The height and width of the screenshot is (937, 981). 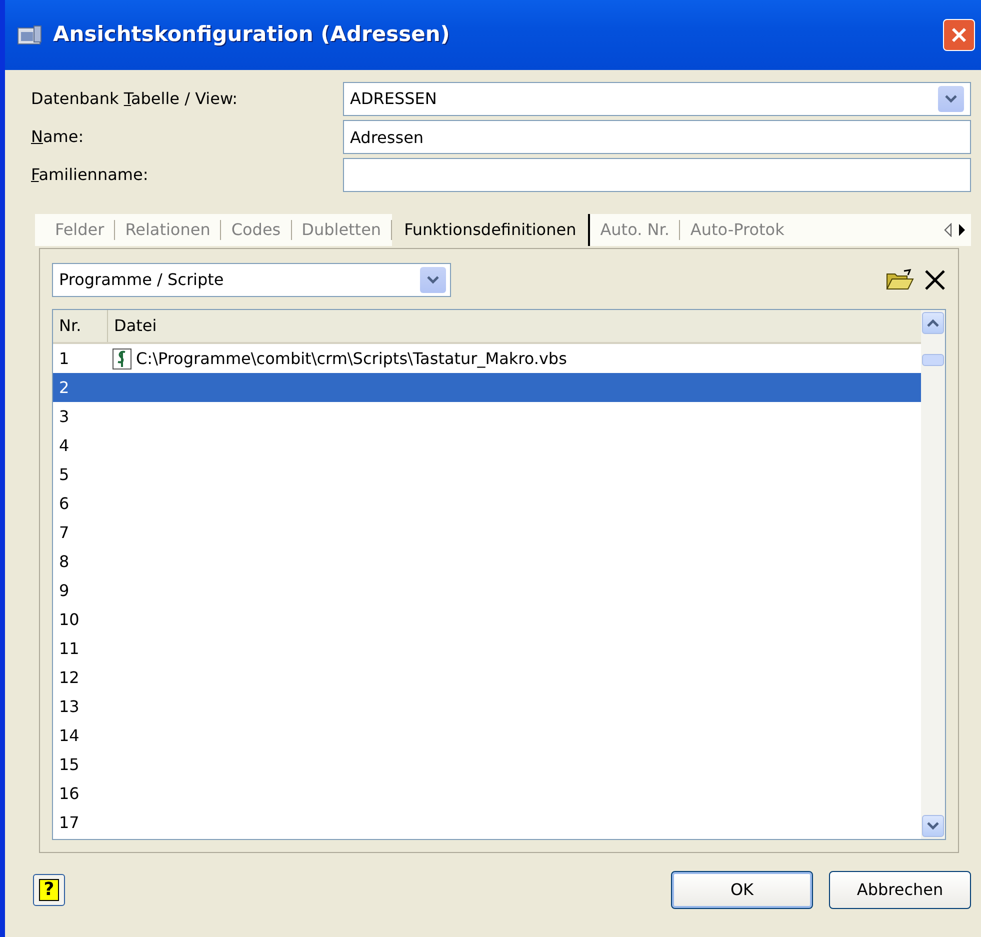 I want to click on scroll-right-icon, so click(x=962, y=230).